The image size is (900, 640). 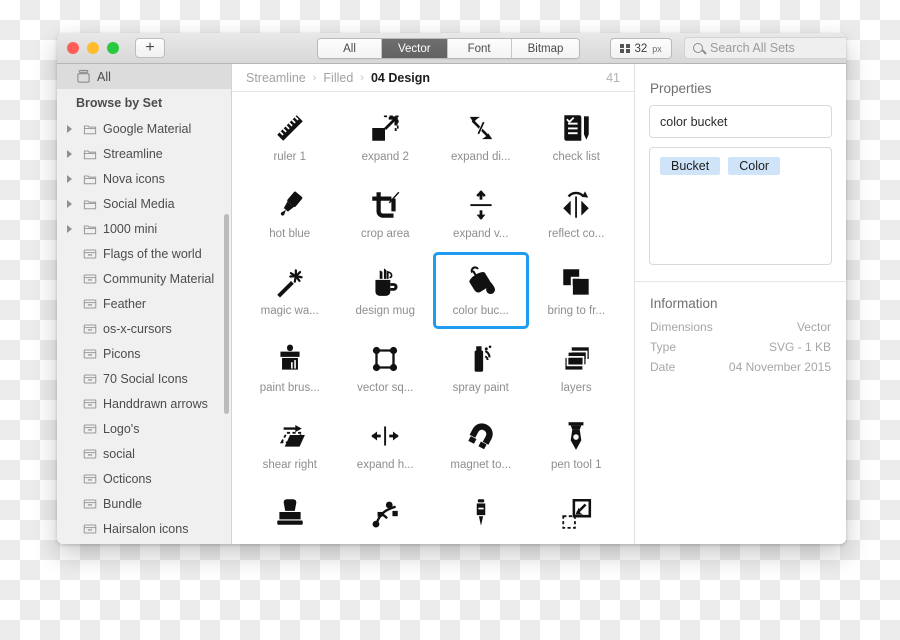 I want to click on sidebar-item-flags-of-the-world: Flags of the world, so click(x=144, y=253).